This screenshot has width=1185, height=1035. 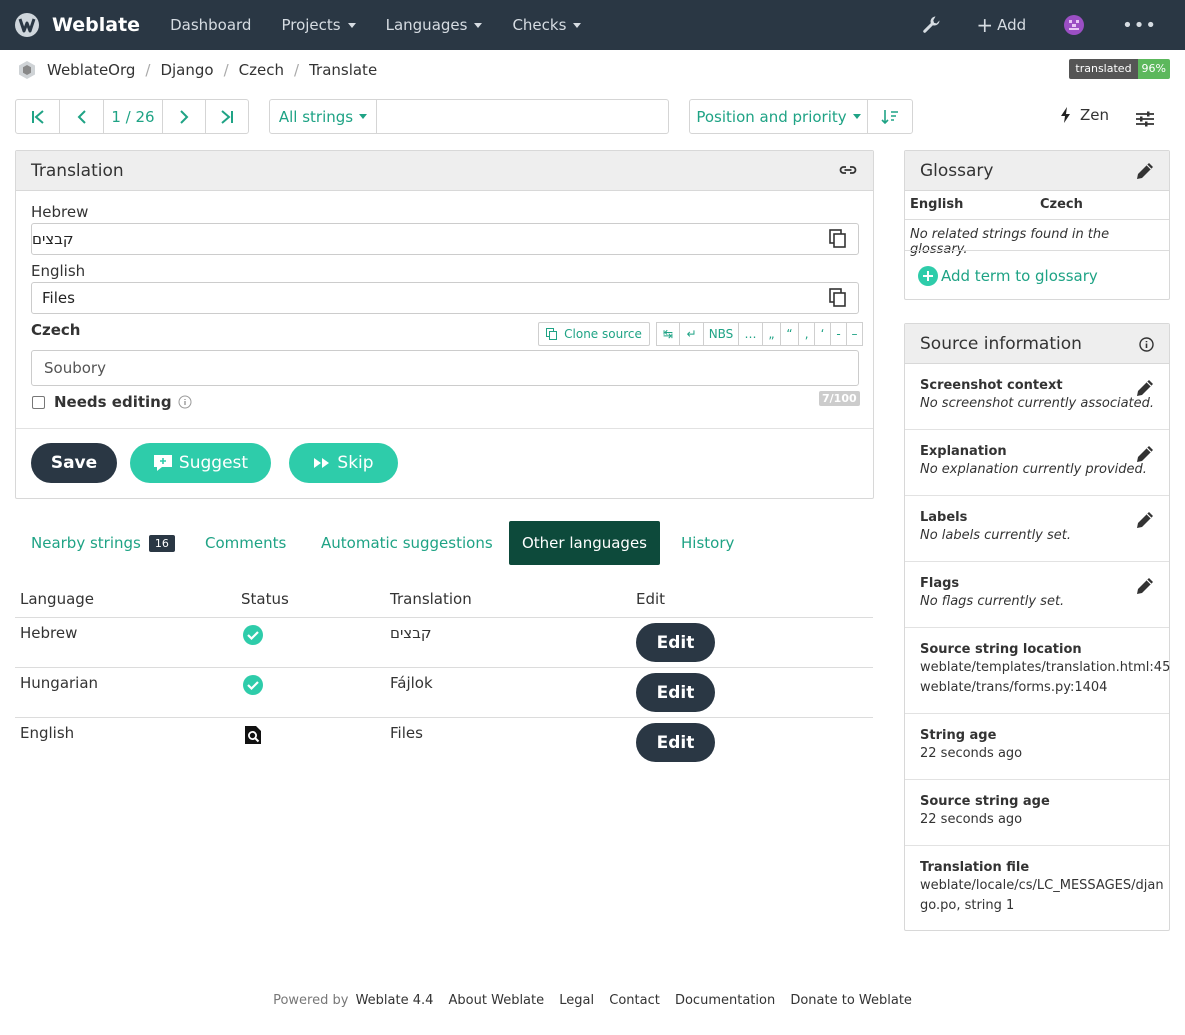 I want to click on next-string-button, so click(x=184, y=116).